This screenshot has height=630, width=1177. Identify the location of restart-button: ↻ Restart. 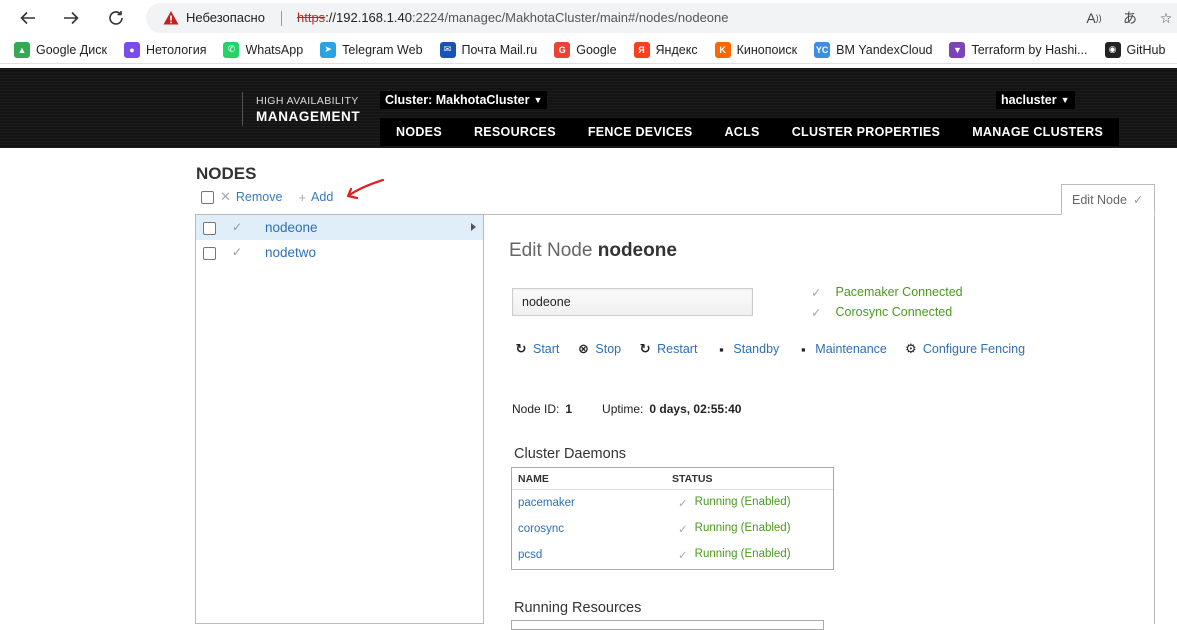
(668, 349).